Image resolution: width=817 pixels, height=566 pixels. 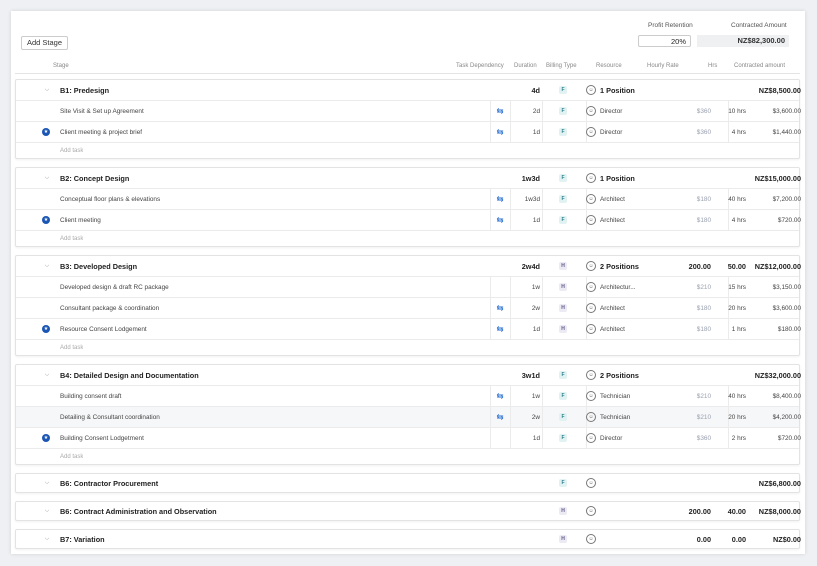 I want to click on task-duration: 2d, so click(x=527, y=111).